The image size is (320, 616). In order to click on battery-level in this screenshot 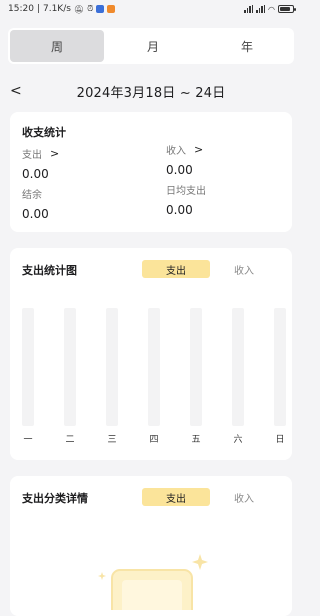, I will do `click(285, 9)`.